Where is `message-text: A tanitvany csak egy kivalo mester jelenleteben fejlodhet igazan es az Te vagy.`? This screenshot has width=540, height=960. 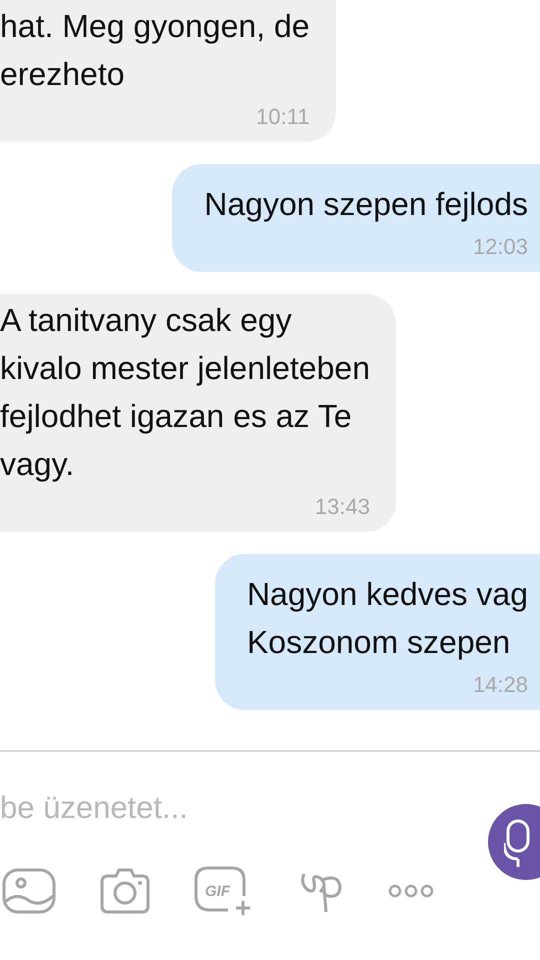 message-text: A tanitvany csak egy kivalo mester jelenleteben fejlodhet igazan es az Te vagy. is located at coordinates (185, 392).